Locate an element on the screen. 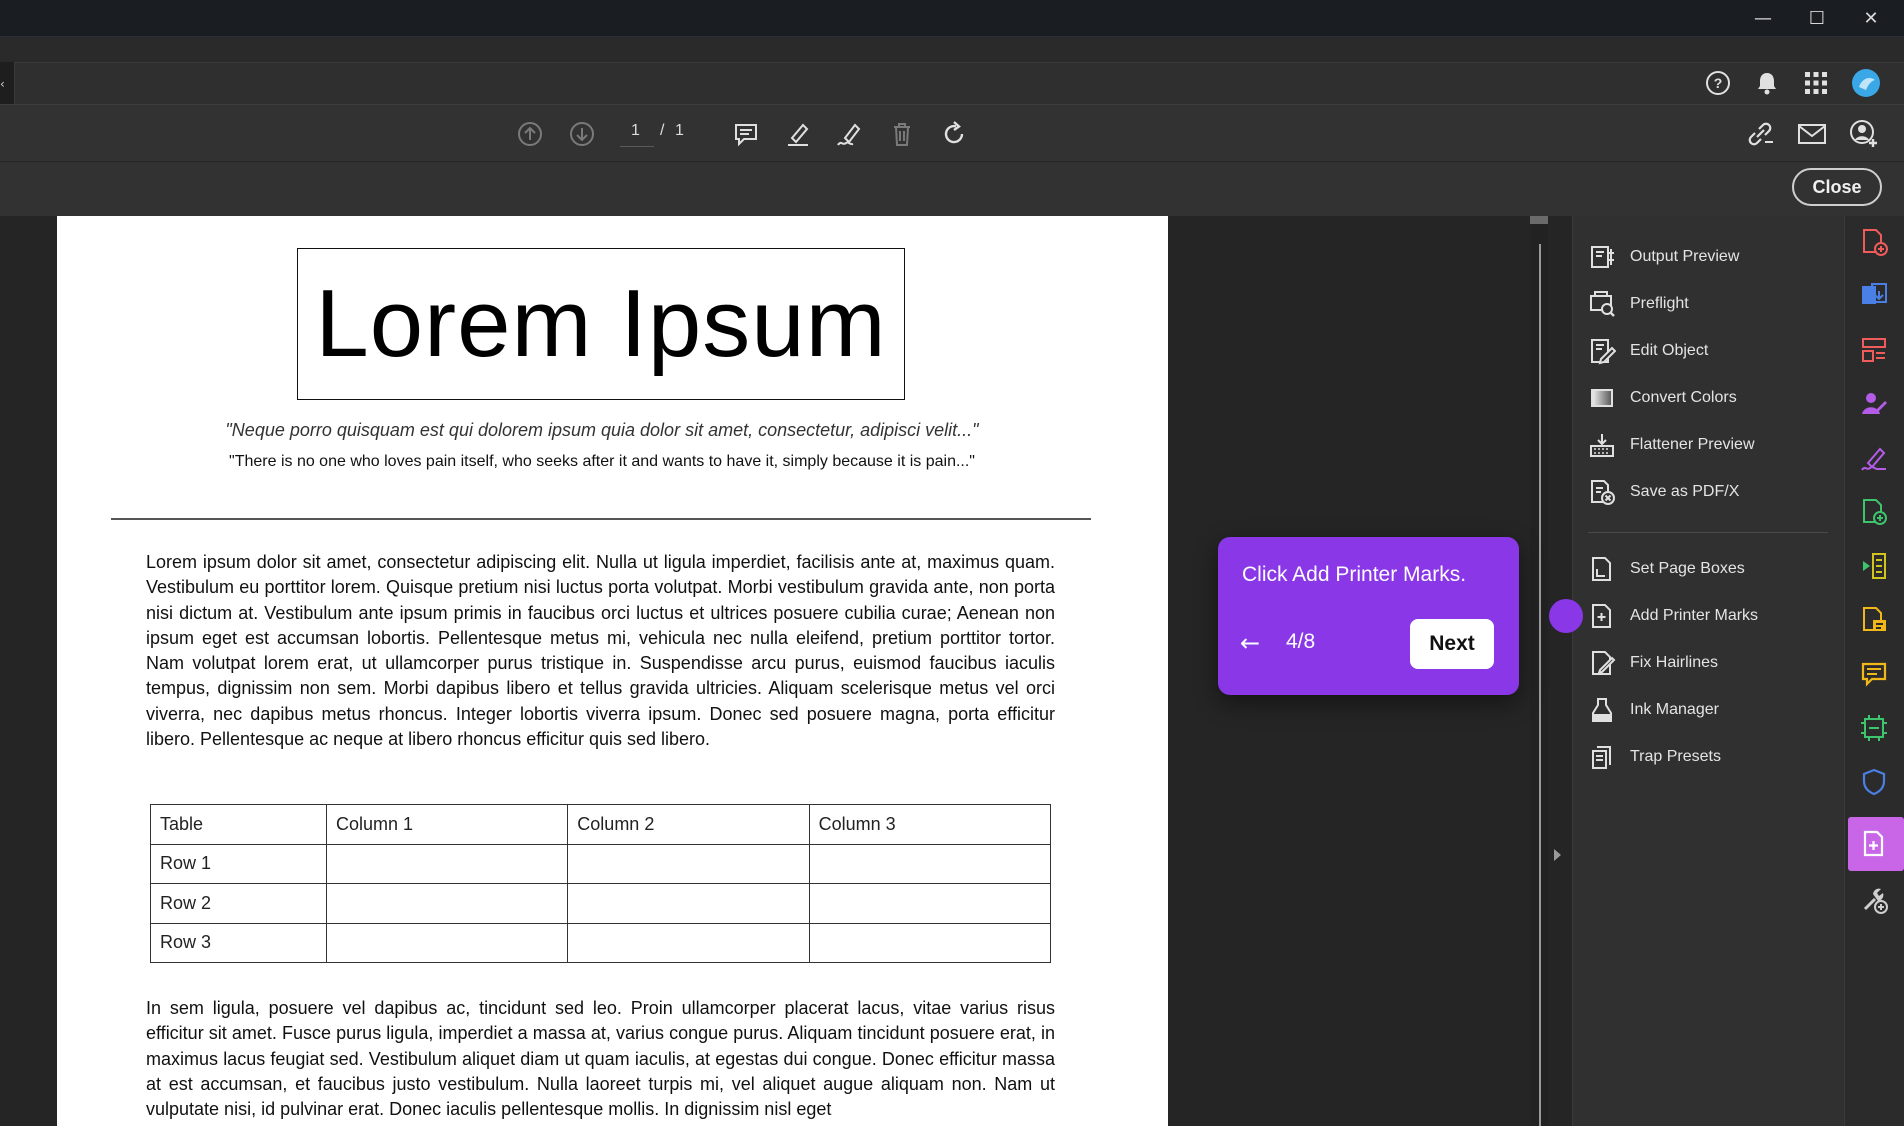 The width and height of the screenshot is (1904, 1126). table-cell: Row 2 is located at coordinates (238, 903).